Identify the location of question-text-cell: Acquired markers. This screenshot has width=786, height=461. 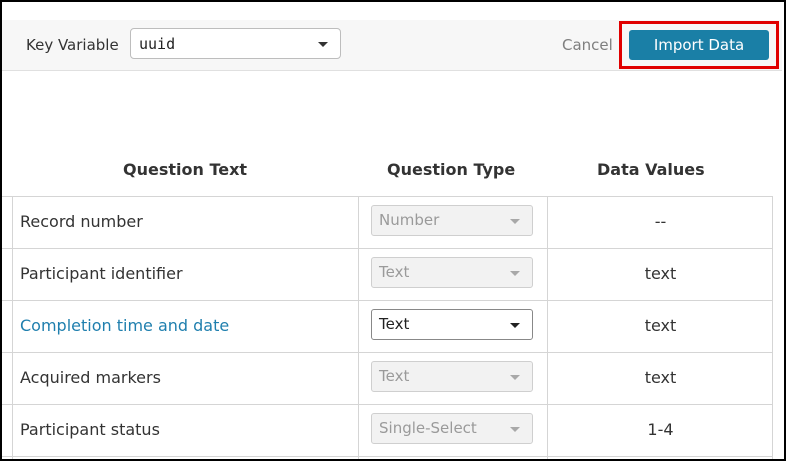
(90, 377).